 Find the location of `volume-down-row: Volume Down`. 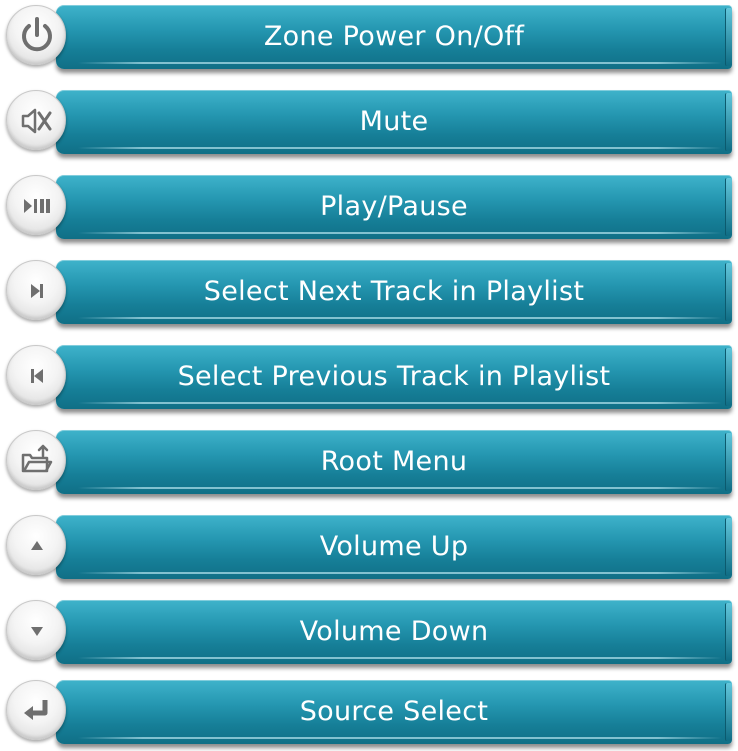

volume-down-row: Volume Down is located at coordinates (369, 633).